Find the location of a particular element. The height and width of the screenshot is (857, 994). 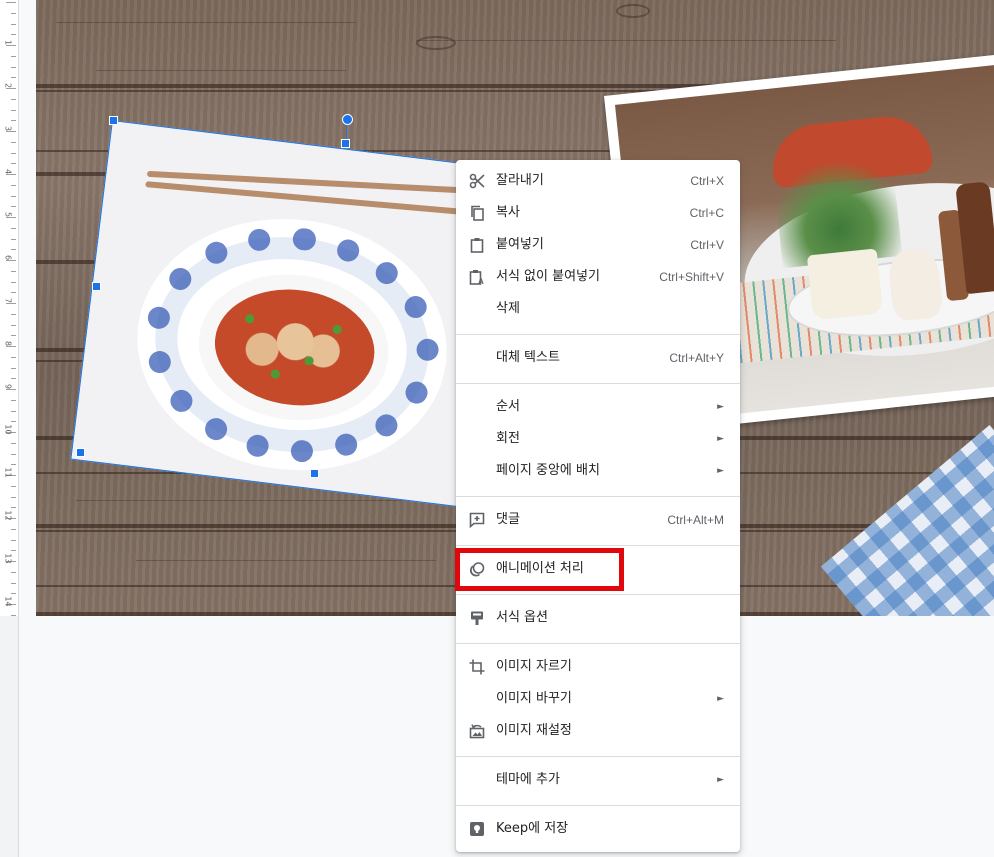

menu-item-label: 페이지 중앙에 배치 is located at coordinates (548, 470).